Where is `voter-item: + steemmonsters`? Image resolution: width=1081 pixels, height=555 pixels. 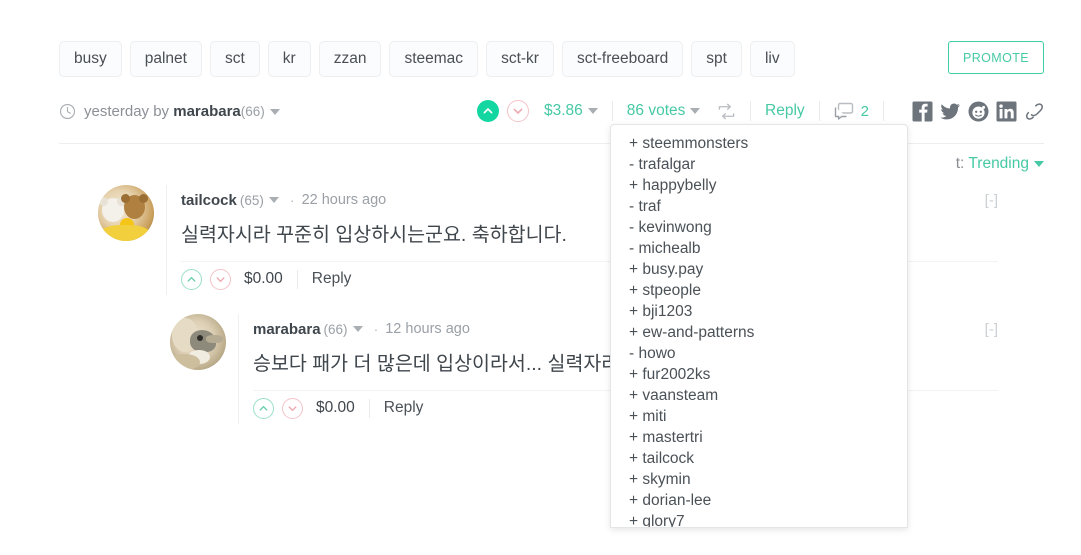
voter-item: + steemmonsters is located at coordinates (768, 143).